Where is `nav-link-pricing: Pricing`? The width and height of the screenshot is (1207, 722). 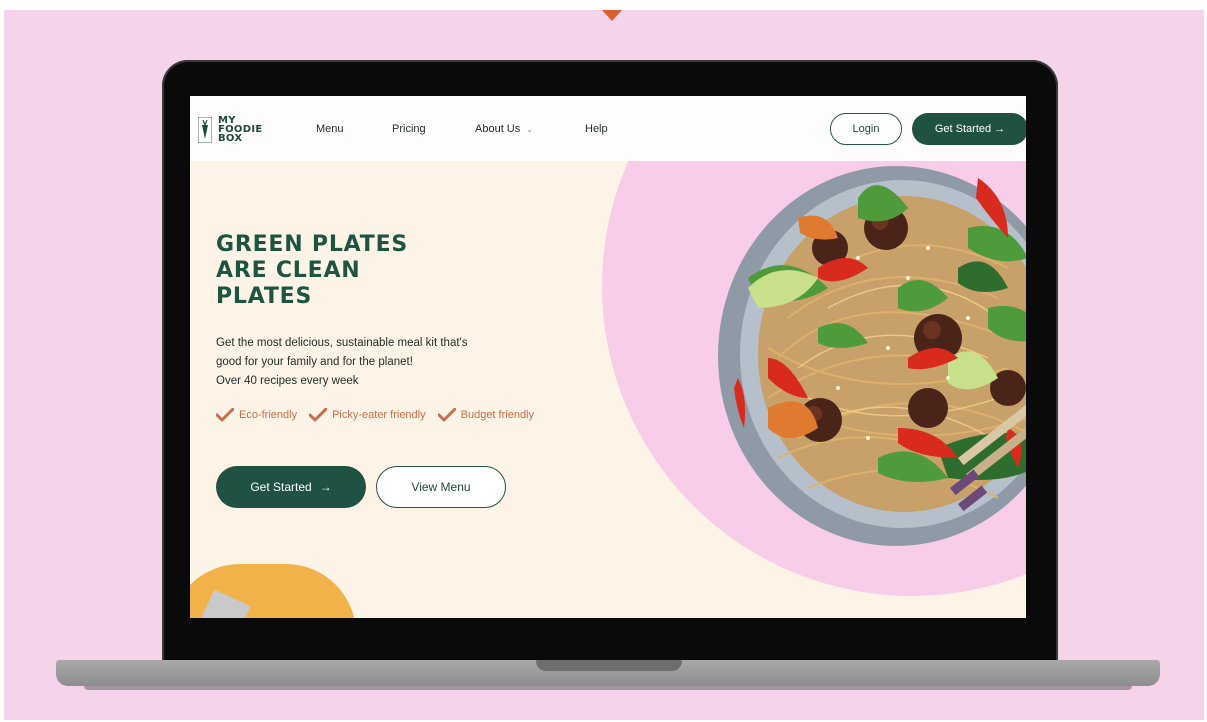
nav-link-pricing: Pricing is located at coordinates (409, 129).